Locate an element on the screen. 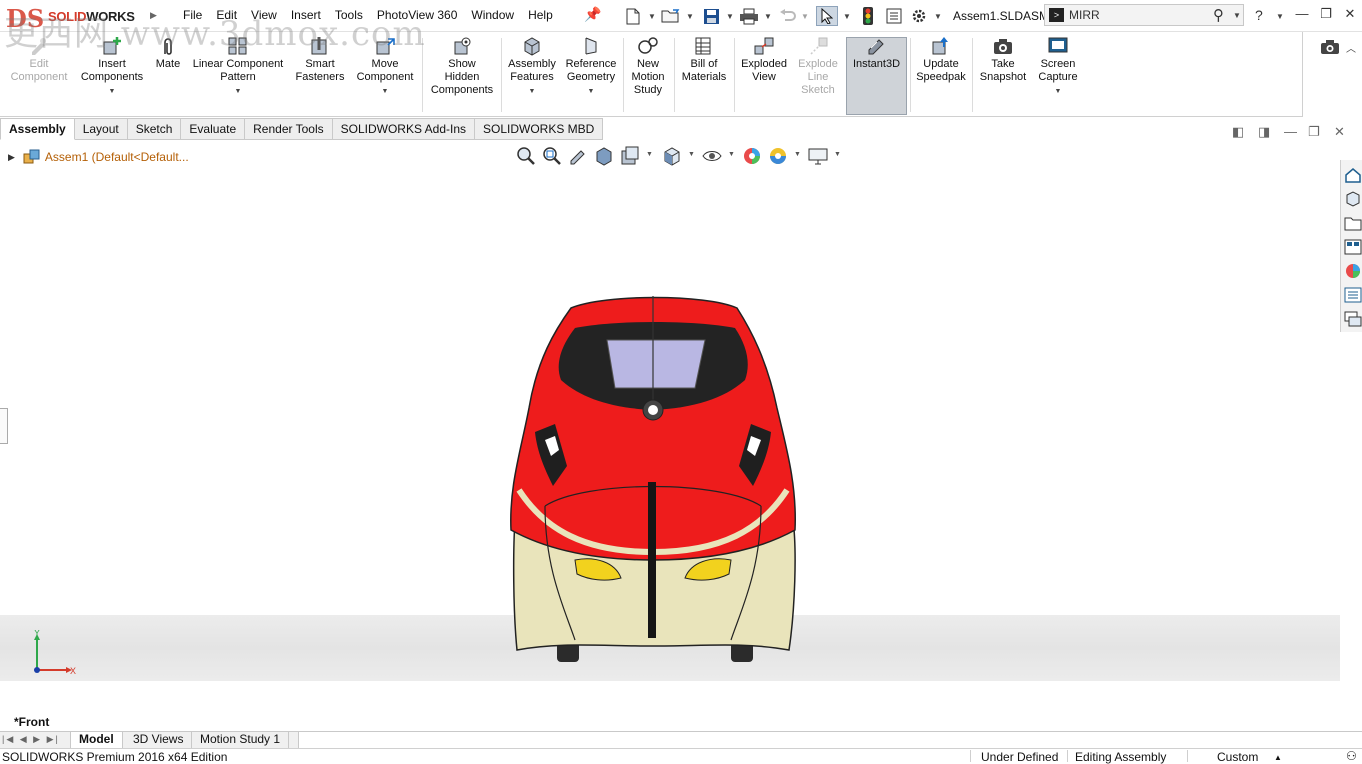 The height and width of the screenshot is (764, 1362). doc-minimize-icon: — is located at coordinates (1290, 131).